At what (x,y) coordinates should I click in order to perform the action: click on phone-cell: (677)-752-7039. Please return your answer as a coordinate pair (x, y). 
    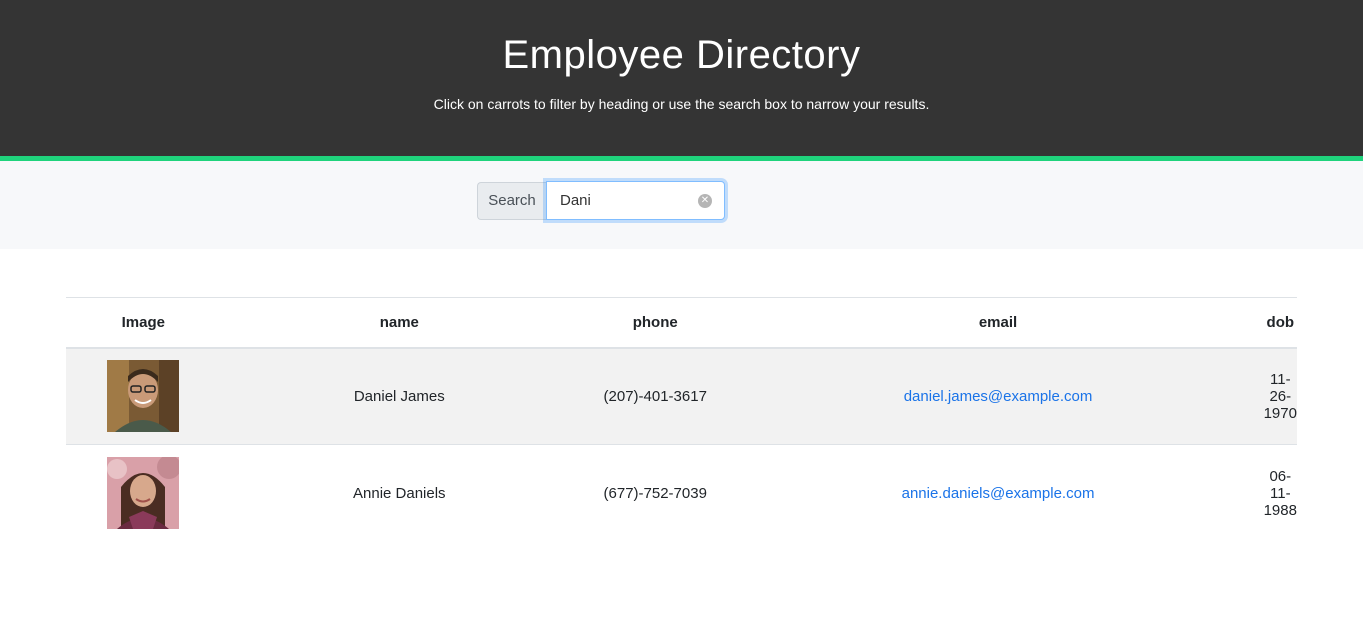
    Looking at the image, I should click on (655, 493).